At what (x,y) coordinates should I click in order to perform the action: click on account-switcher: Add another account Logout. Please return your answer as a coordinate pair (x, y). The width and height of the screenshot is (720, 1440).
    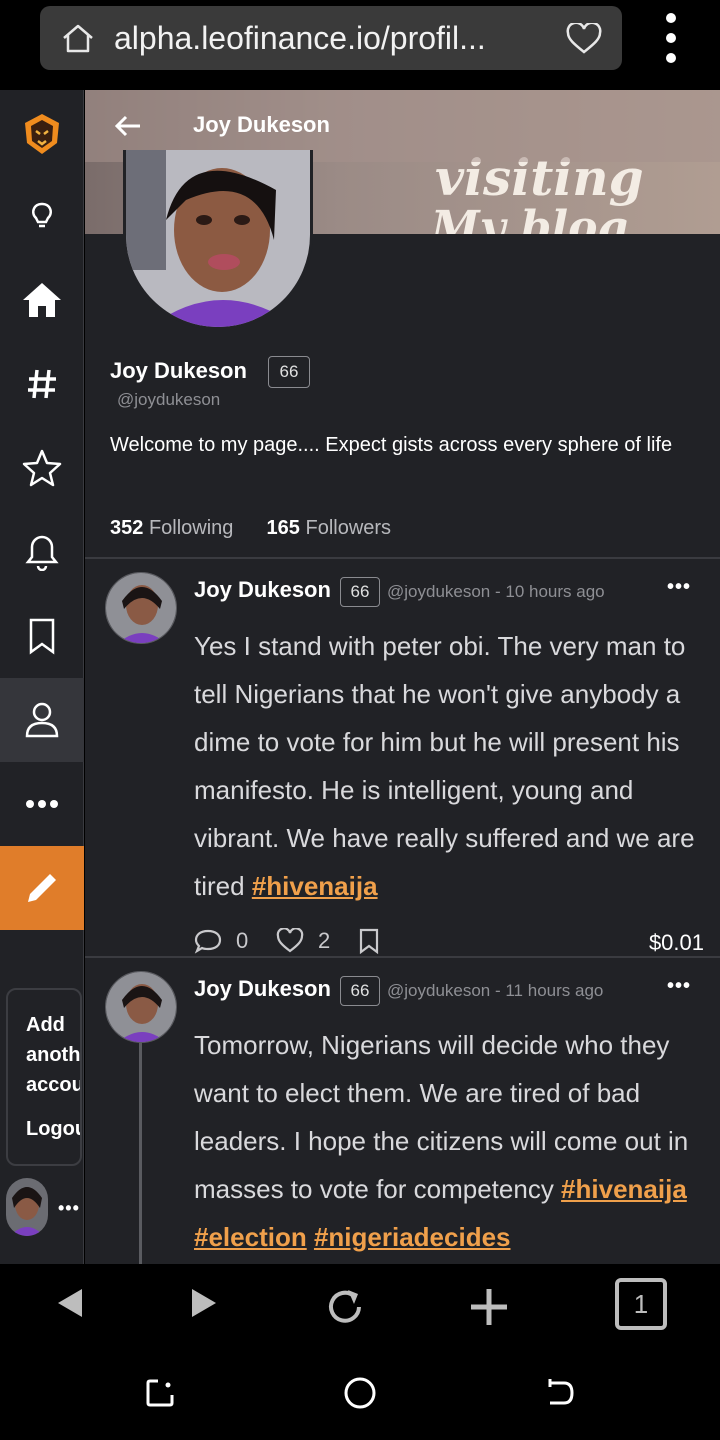
    Looking at the image, I should click on (44, 1077).